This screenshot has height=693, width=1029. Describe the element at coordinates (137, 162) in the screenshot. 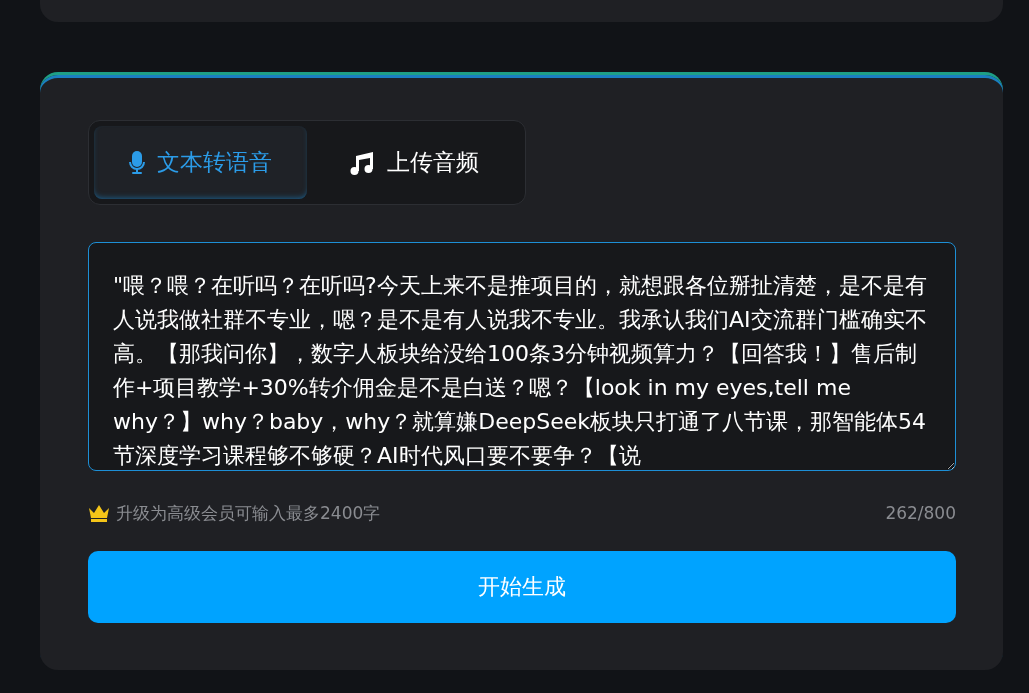

I see `microphone-icon` at that location.